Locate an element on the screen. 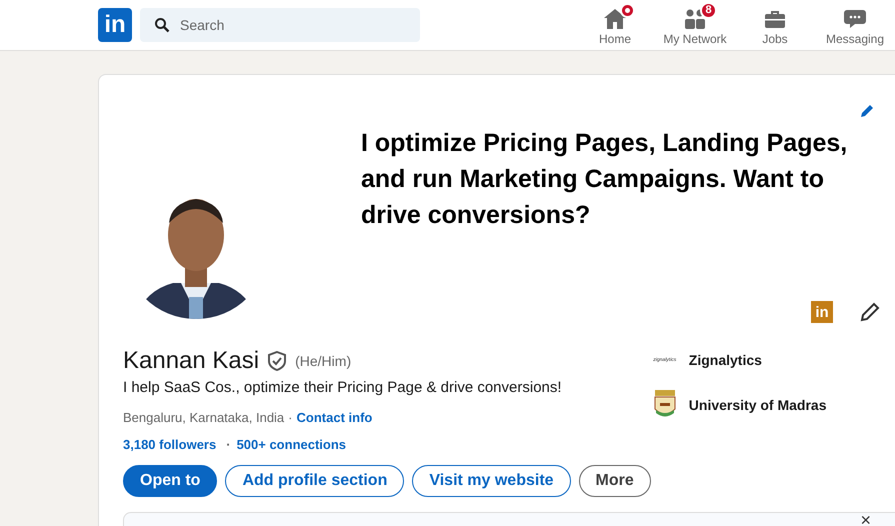 Image resolution: width=895 pixels, height=526 pixels. more-button: More is located at coordinates (614, 480).